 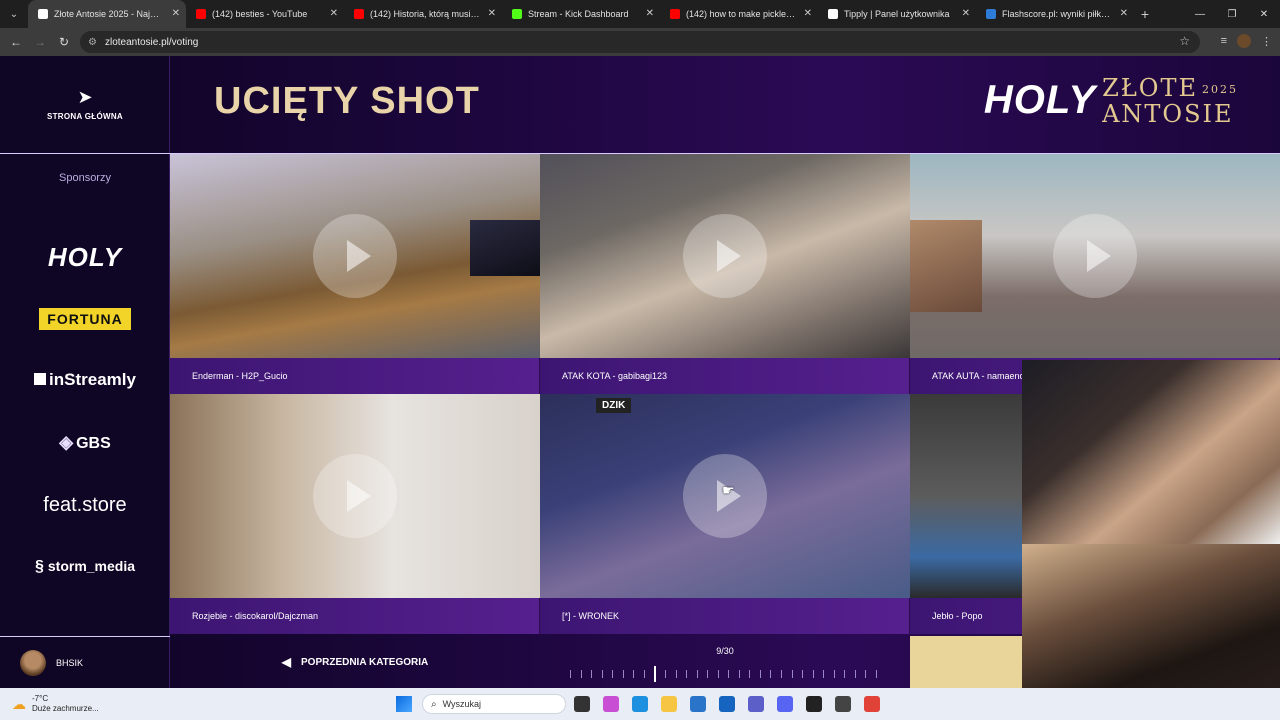 What do you see at coordinates (991, 14) in the screenshot?
I see `flashscore-favicon-icon` at bounding box center [991, 14].